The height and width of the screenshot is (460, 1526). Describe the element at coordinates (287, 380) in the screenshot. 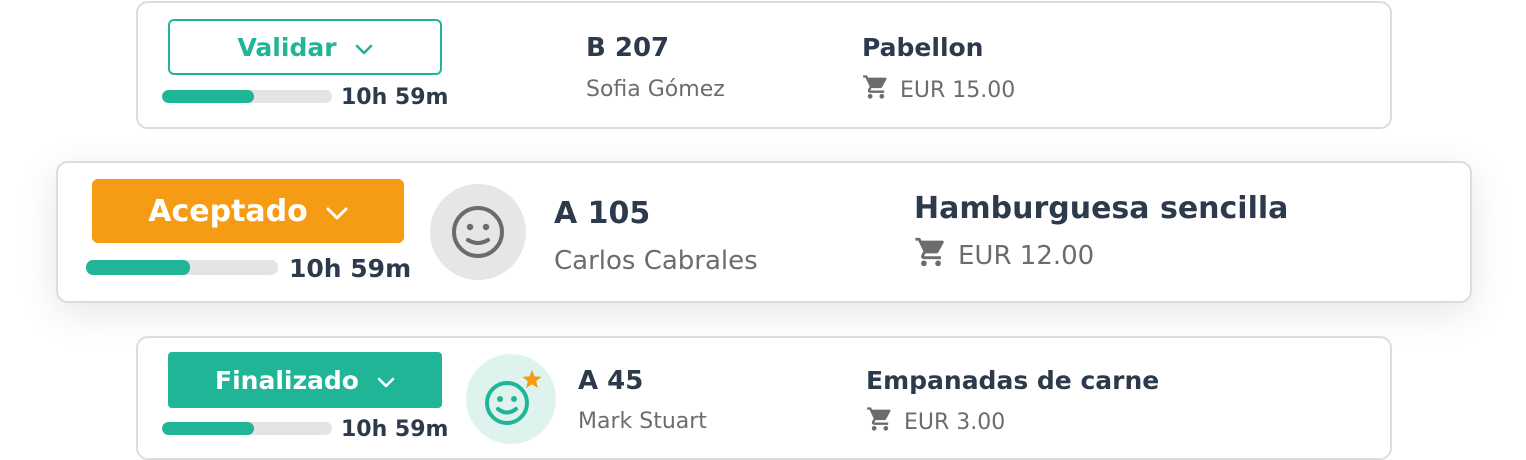

I see `status-label: Finalizado` at that location.